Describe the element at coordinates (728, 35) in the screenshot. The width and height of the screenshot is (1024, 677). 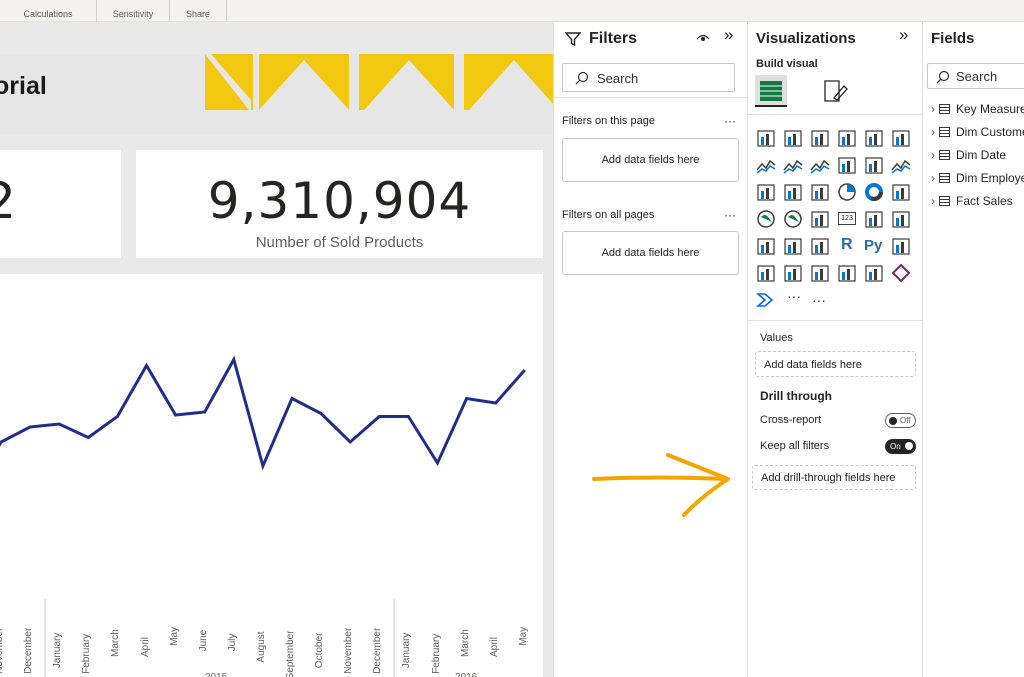
I see `collapse-filters-icon: »` at that location.